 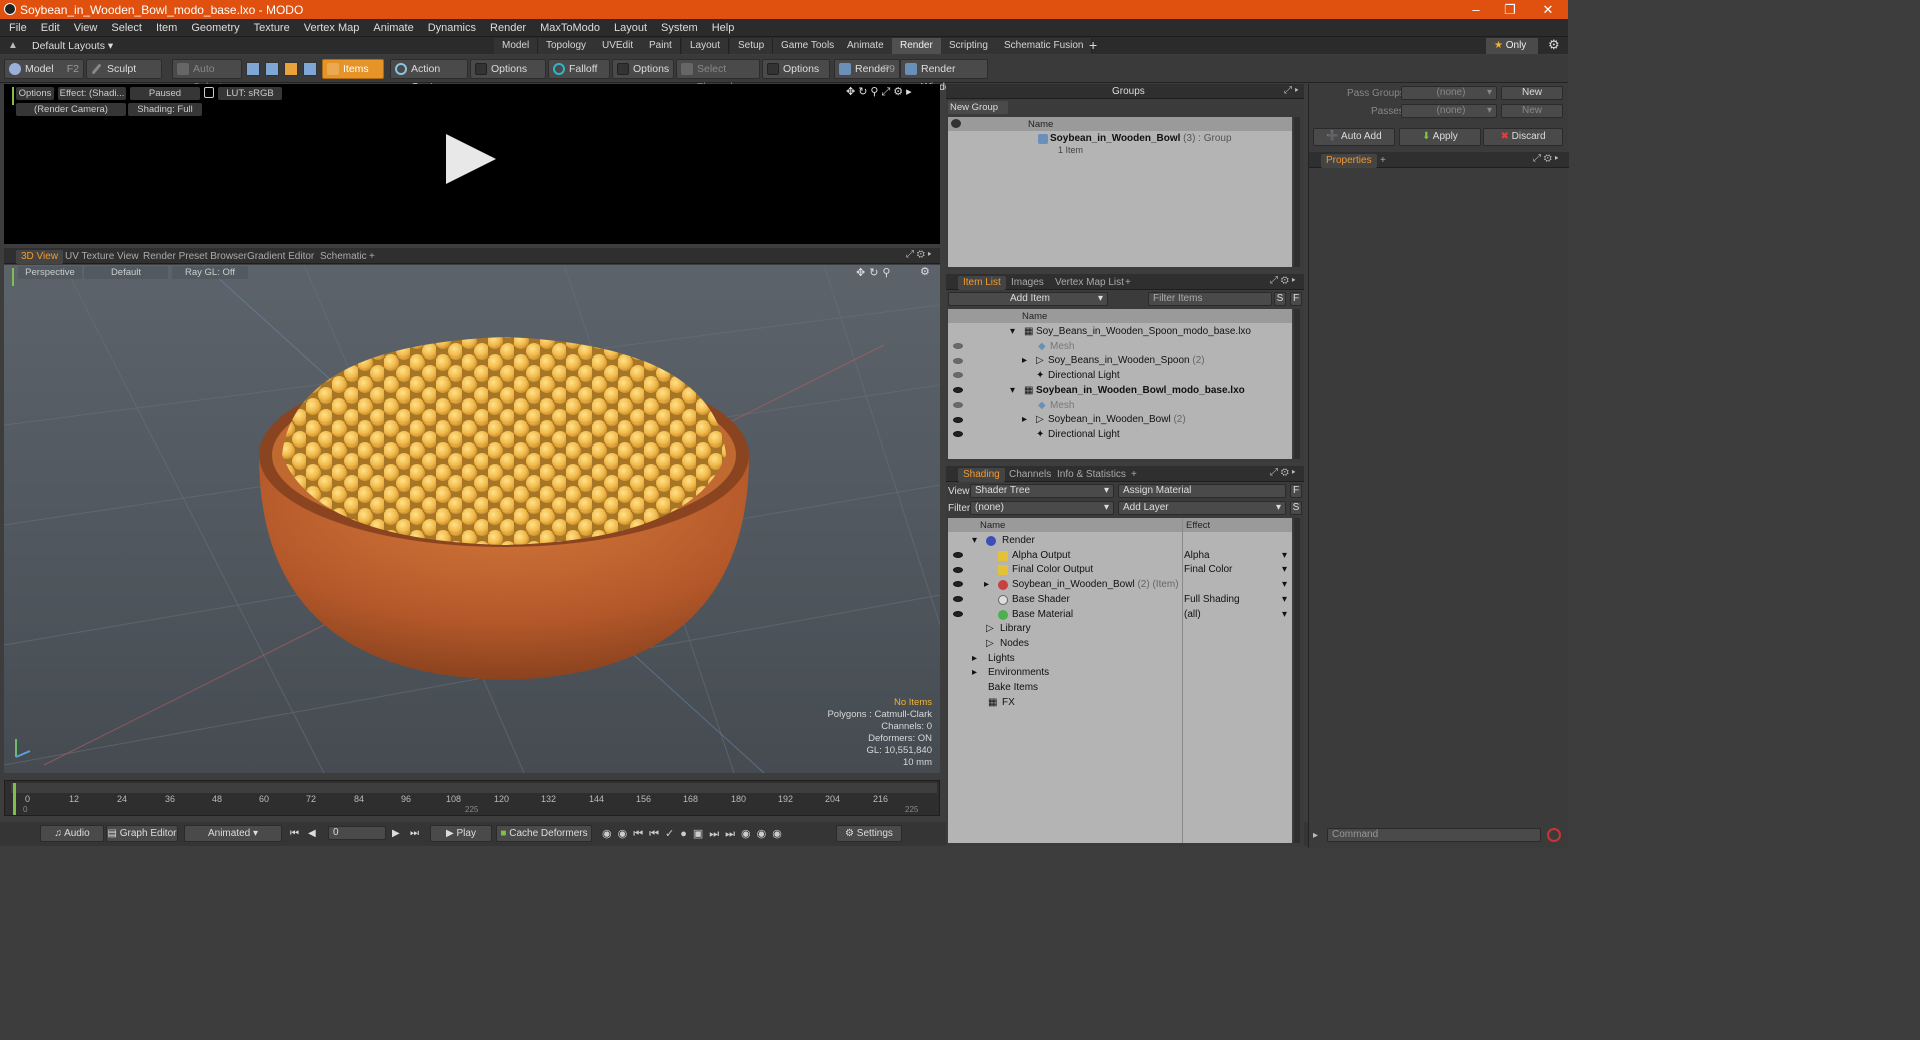 I want to click on tab-shading: Shading, so click(x=981, y=475).